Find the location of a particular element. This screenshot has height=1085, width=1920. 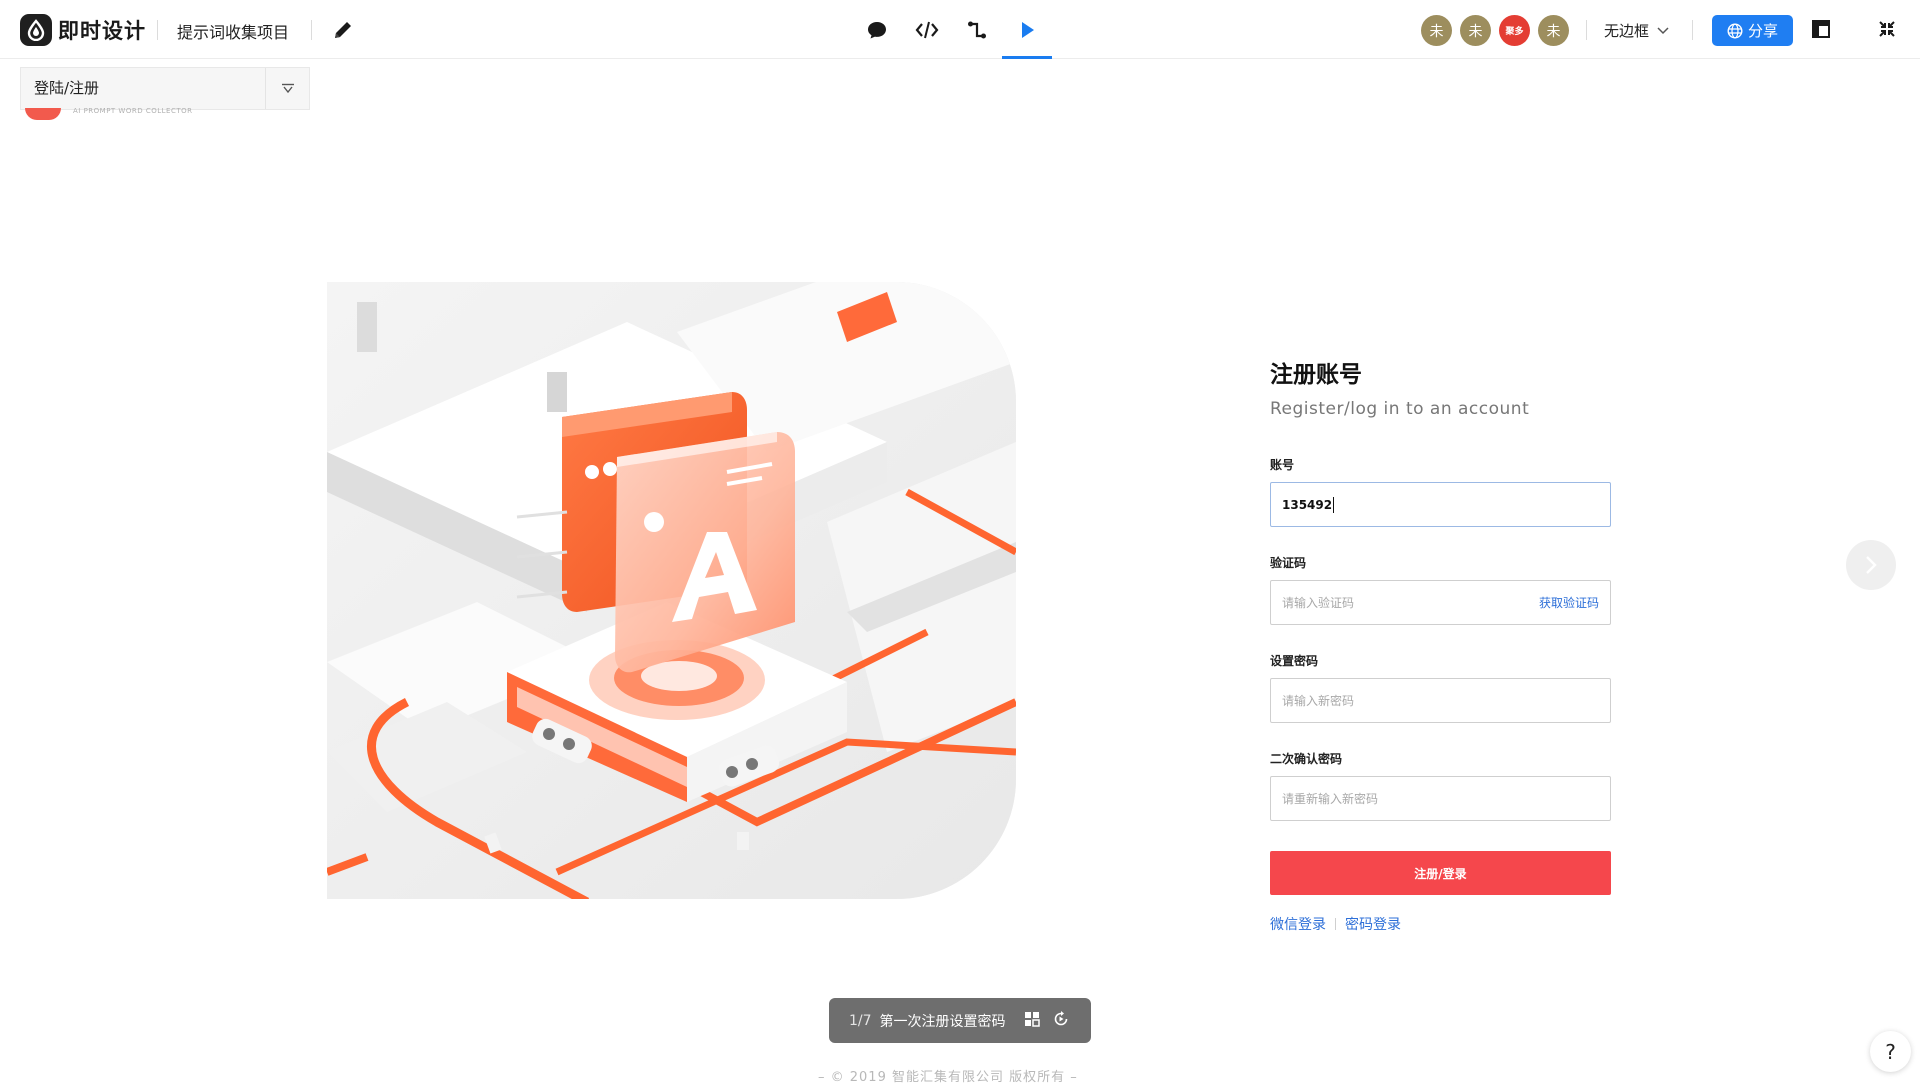

page-selector-label: 登陆/注册 is located at coordinates (67, 88).